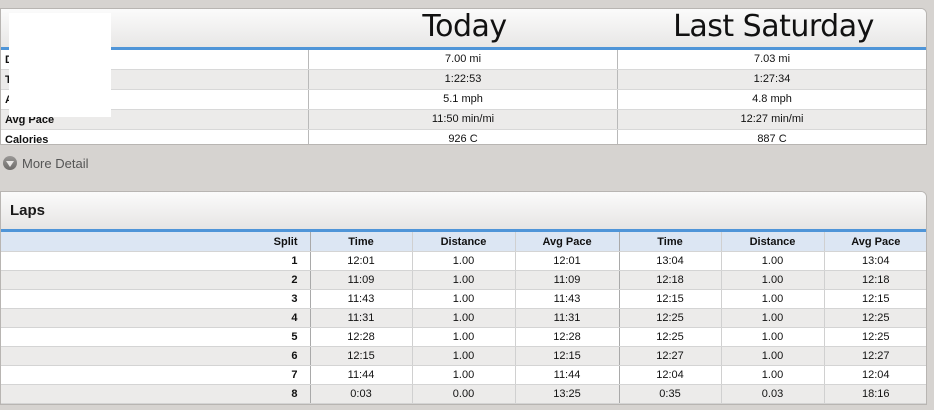 This screenshot has width=934, height=410. I want to click on today-time-cell: 11:43, so click(360, 299).